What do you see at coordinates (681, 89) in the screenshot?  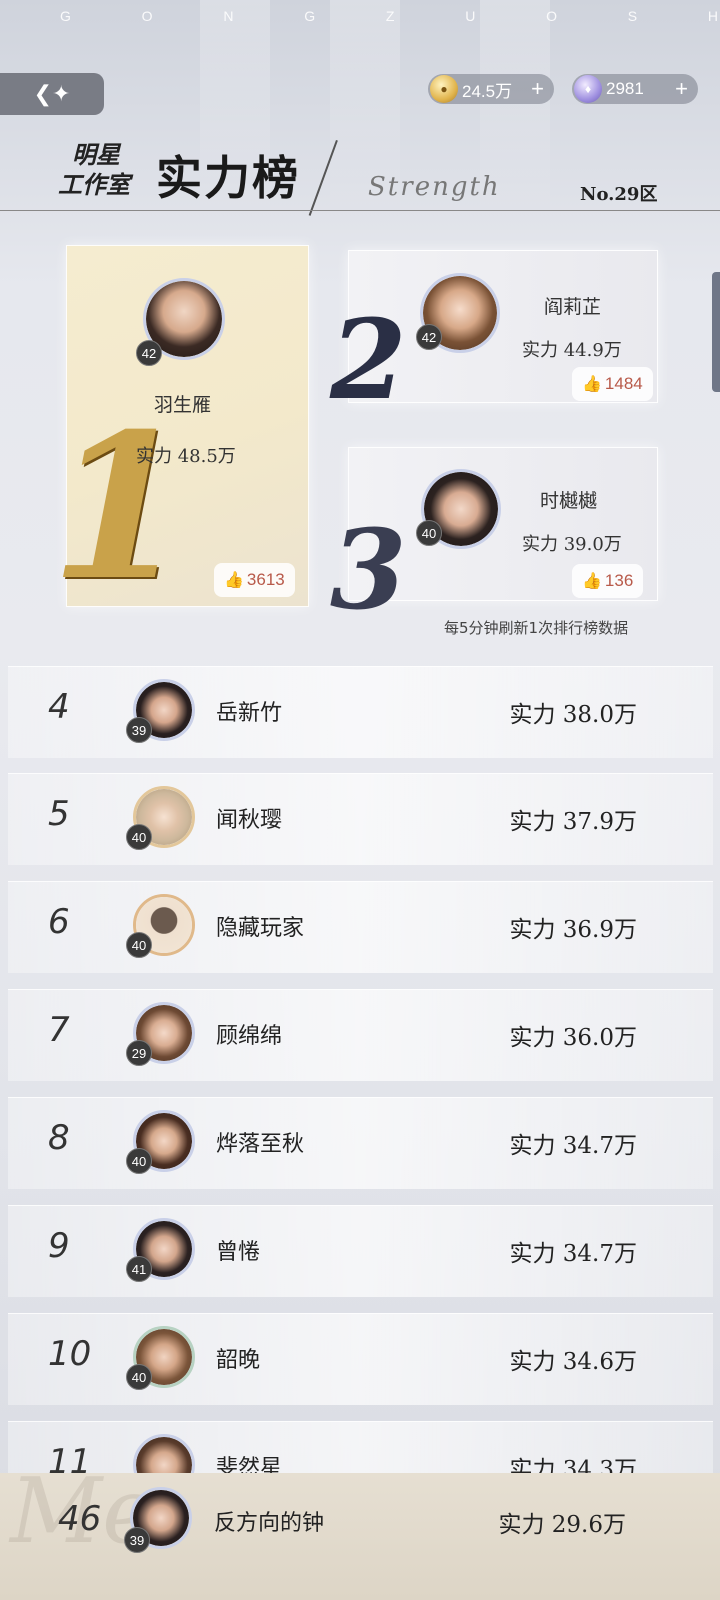 I see `add-gem-button: +` at bounding box center [681, 89].